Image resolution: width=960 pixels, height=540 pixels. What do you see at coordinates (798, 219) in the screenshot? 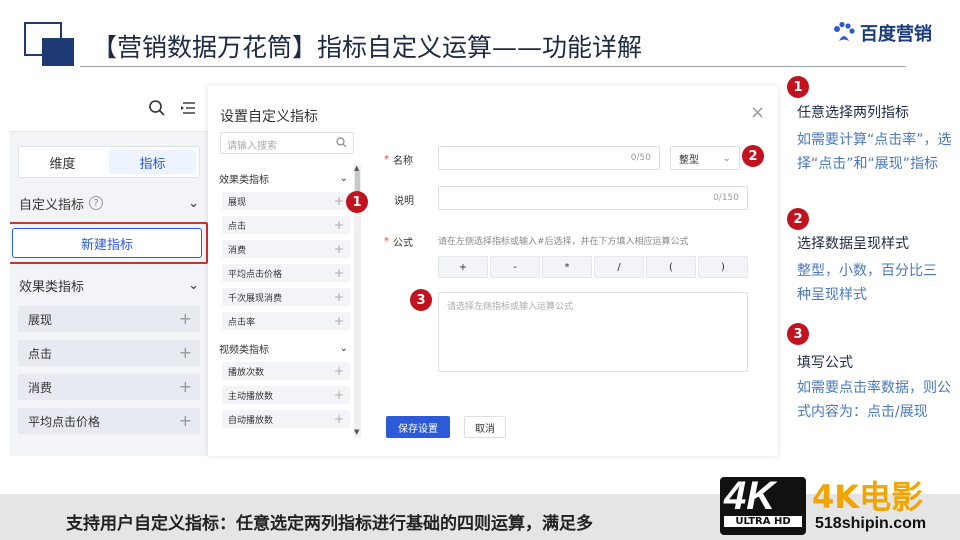
I see `annotation-marker-2: 2` at bounding box center [798, 219].